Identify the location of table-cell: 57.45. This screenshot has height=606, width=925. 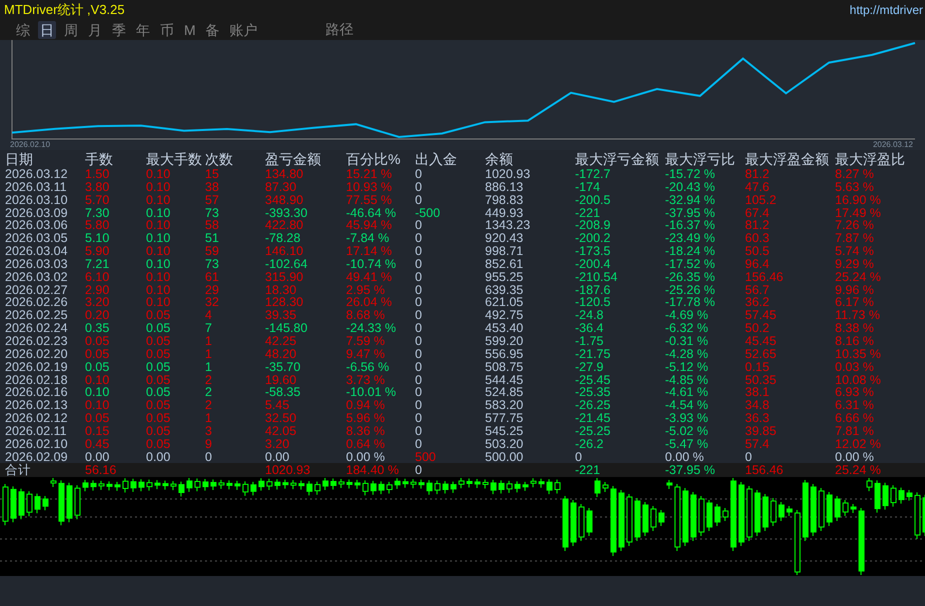
(760, 315).